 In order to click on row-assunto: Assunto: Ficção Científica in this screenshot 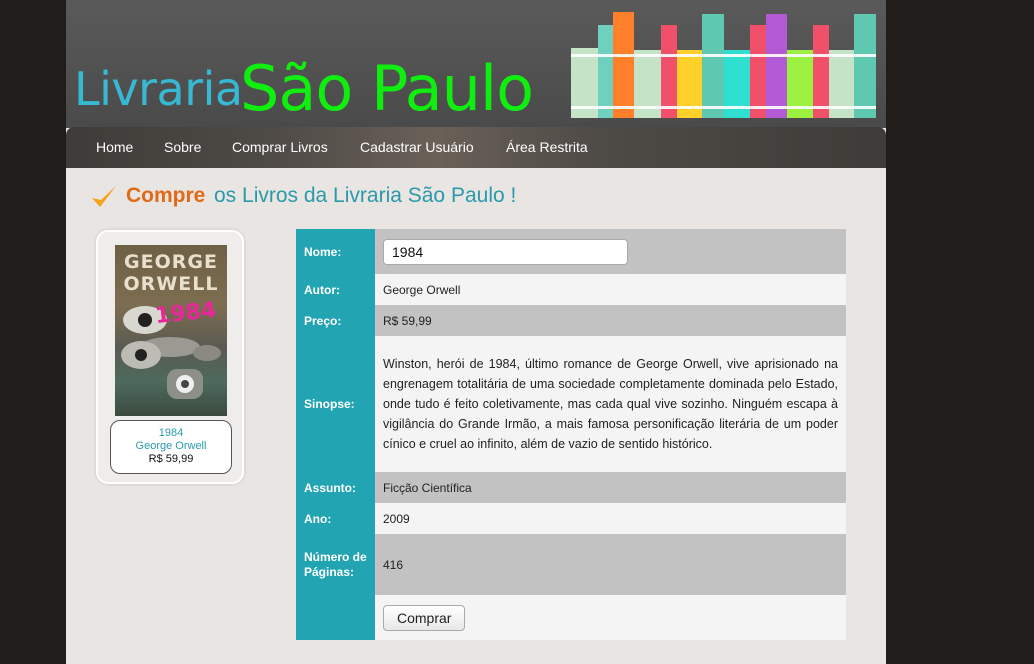, I will do `click(571, 487)`.